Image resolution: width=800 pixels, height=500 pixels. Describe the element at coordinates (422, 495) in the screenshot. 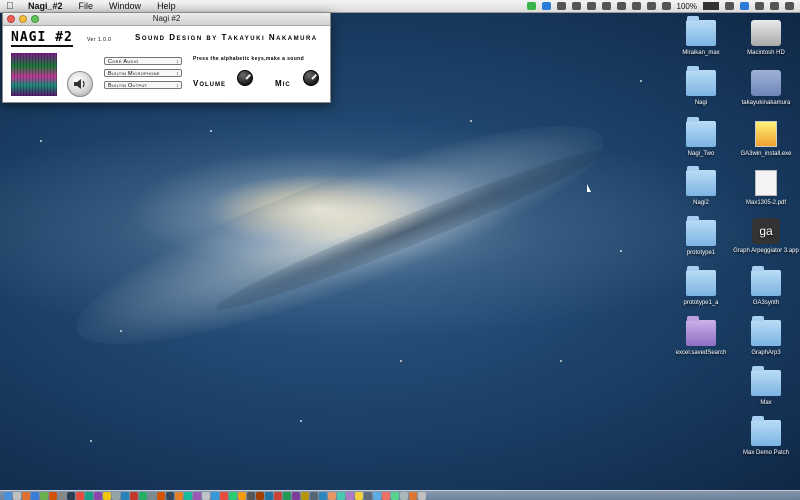

I see `dock-trash-icon` at that location.